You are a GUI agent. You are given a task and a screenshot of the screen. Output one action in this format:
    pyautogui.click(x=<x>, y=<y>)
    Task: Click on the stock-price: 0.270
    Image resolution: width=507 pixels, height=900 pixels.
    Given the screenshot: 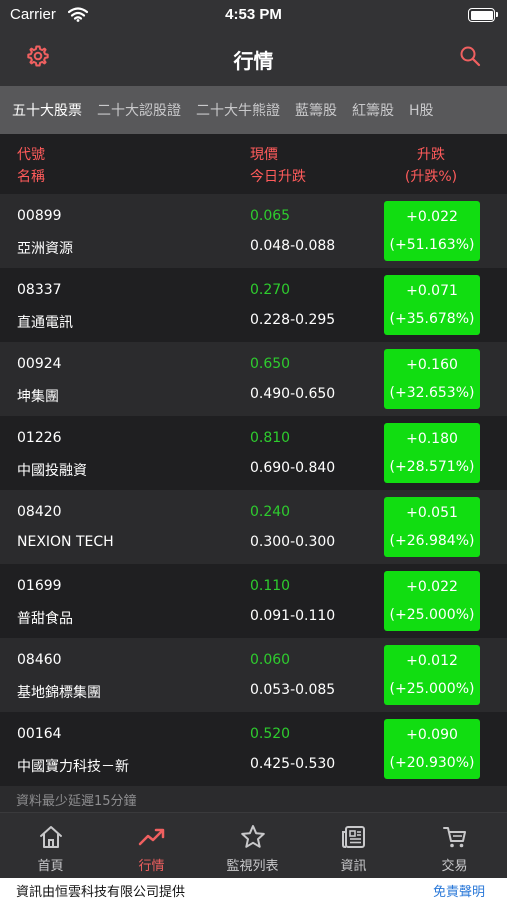 What is the action you would take?
    pyautogui.click(x=270, y=290)
    